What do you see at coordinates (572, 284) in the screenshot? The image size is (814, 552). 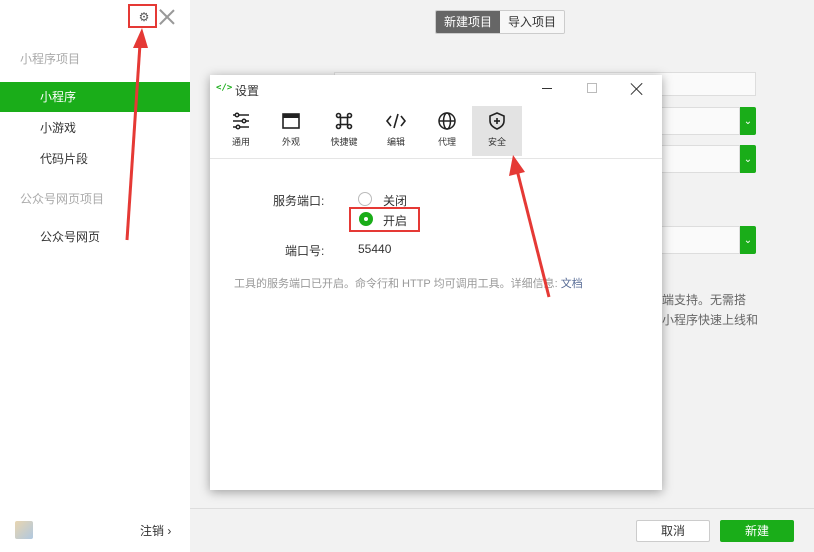 I see `docs-link: 文档` at bounding box center [572, 284].